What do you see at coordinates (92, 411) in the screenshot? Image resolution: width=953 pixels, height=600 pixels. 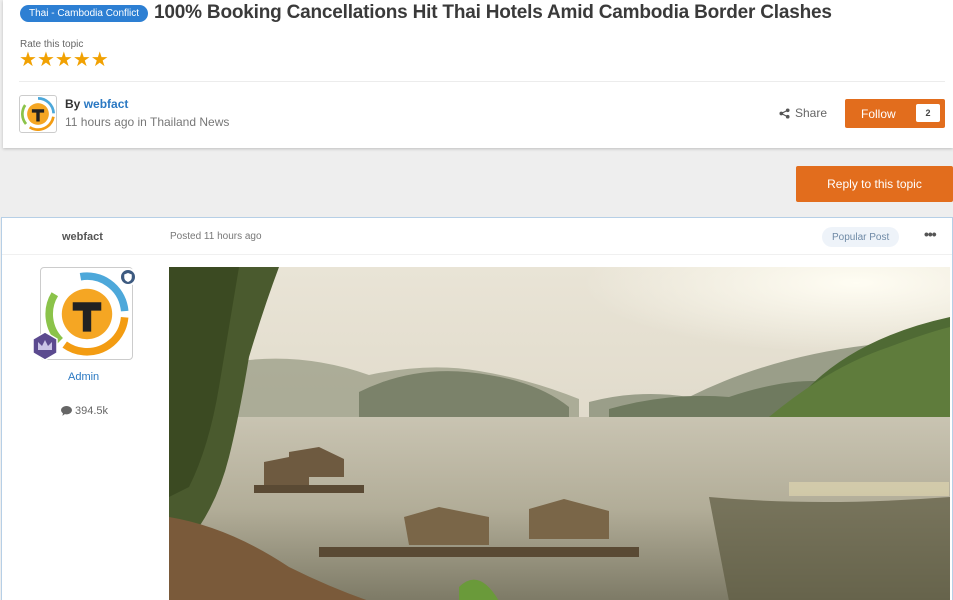 I see `post-count-value: 394.5k` at bounding box center [92, 411].